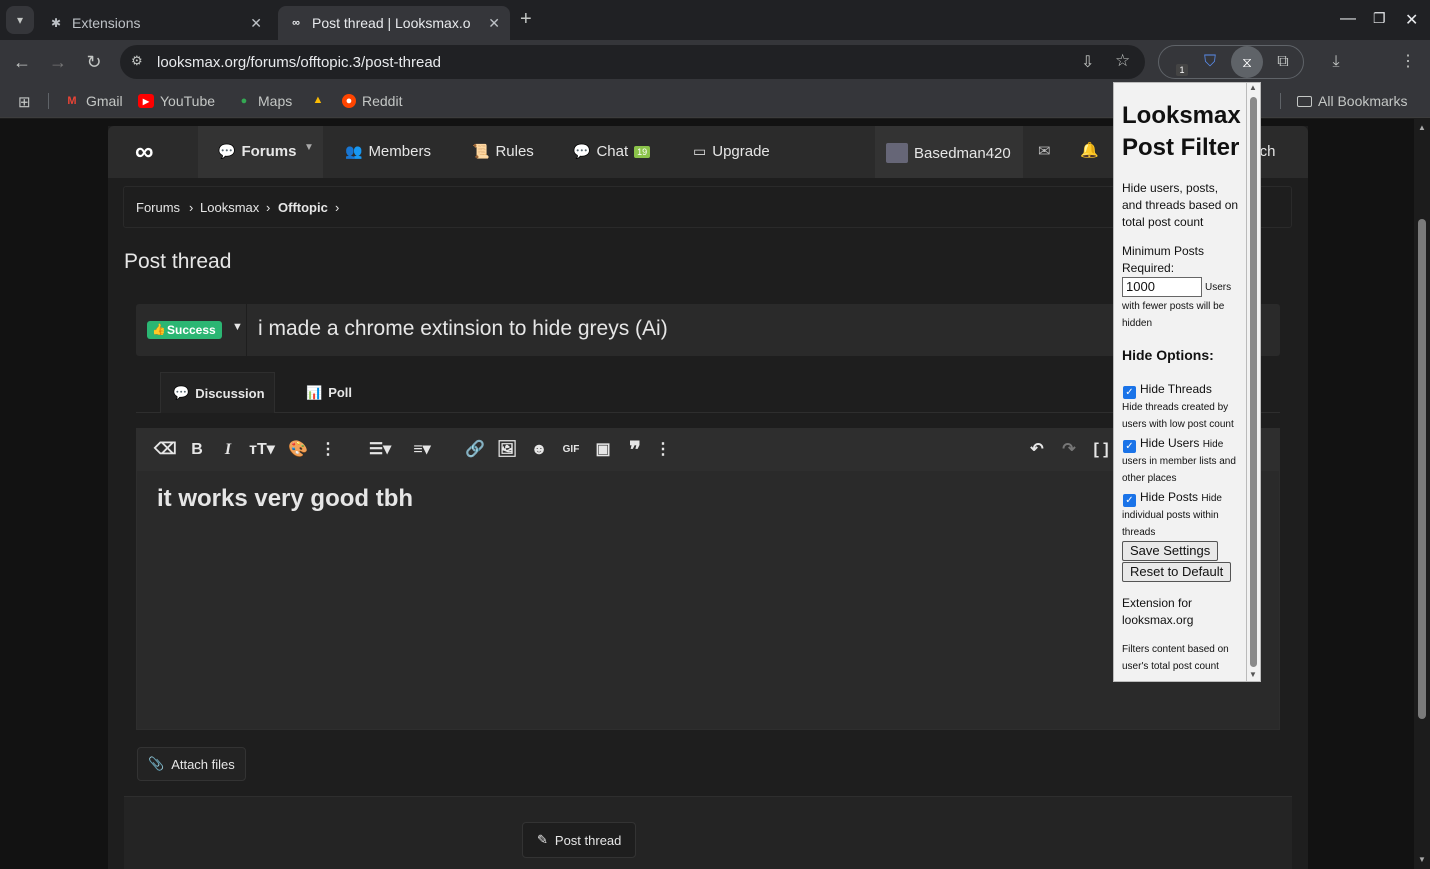 Image resolution: width=1430 pixels, height=869 pixels. I want to click on media-icon: ▣, so click(603, 450).